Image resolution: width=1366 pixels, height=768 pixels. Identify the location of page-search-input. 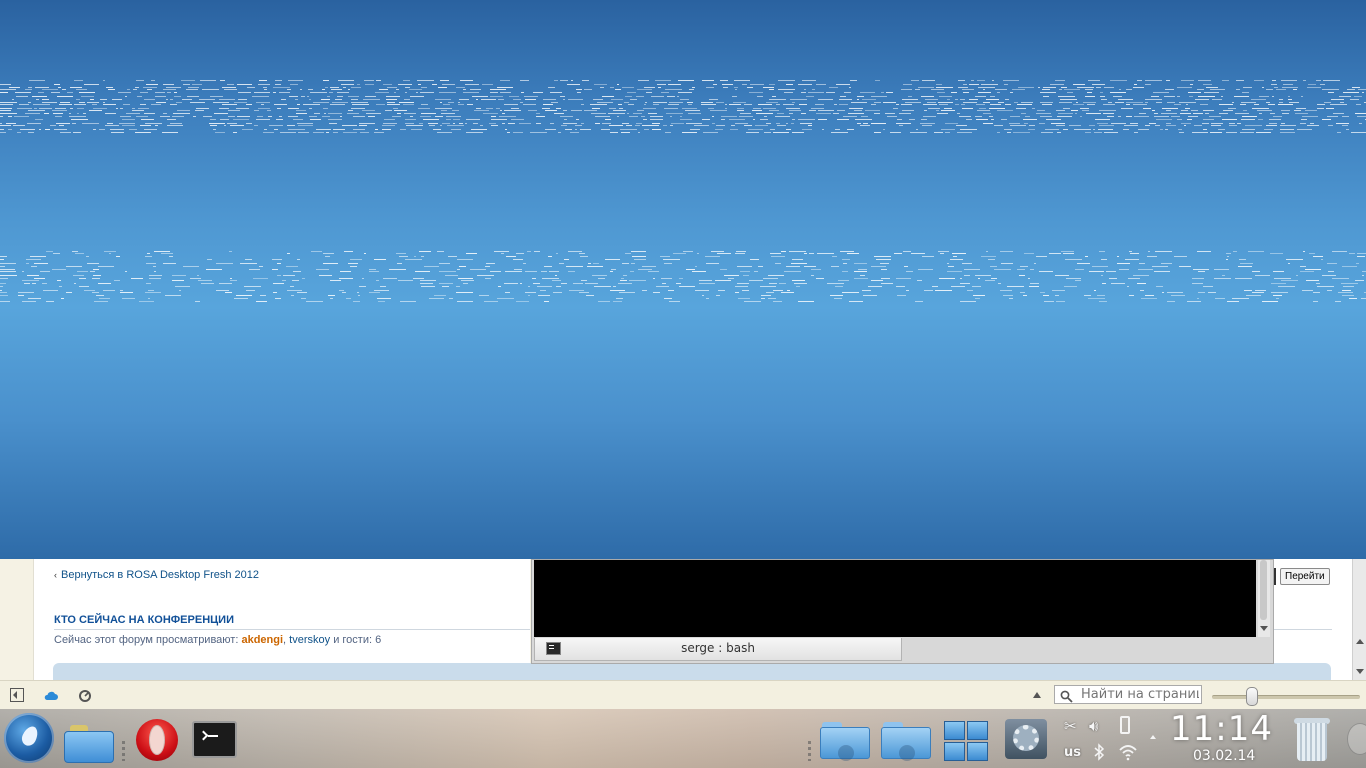
(1140, 694).